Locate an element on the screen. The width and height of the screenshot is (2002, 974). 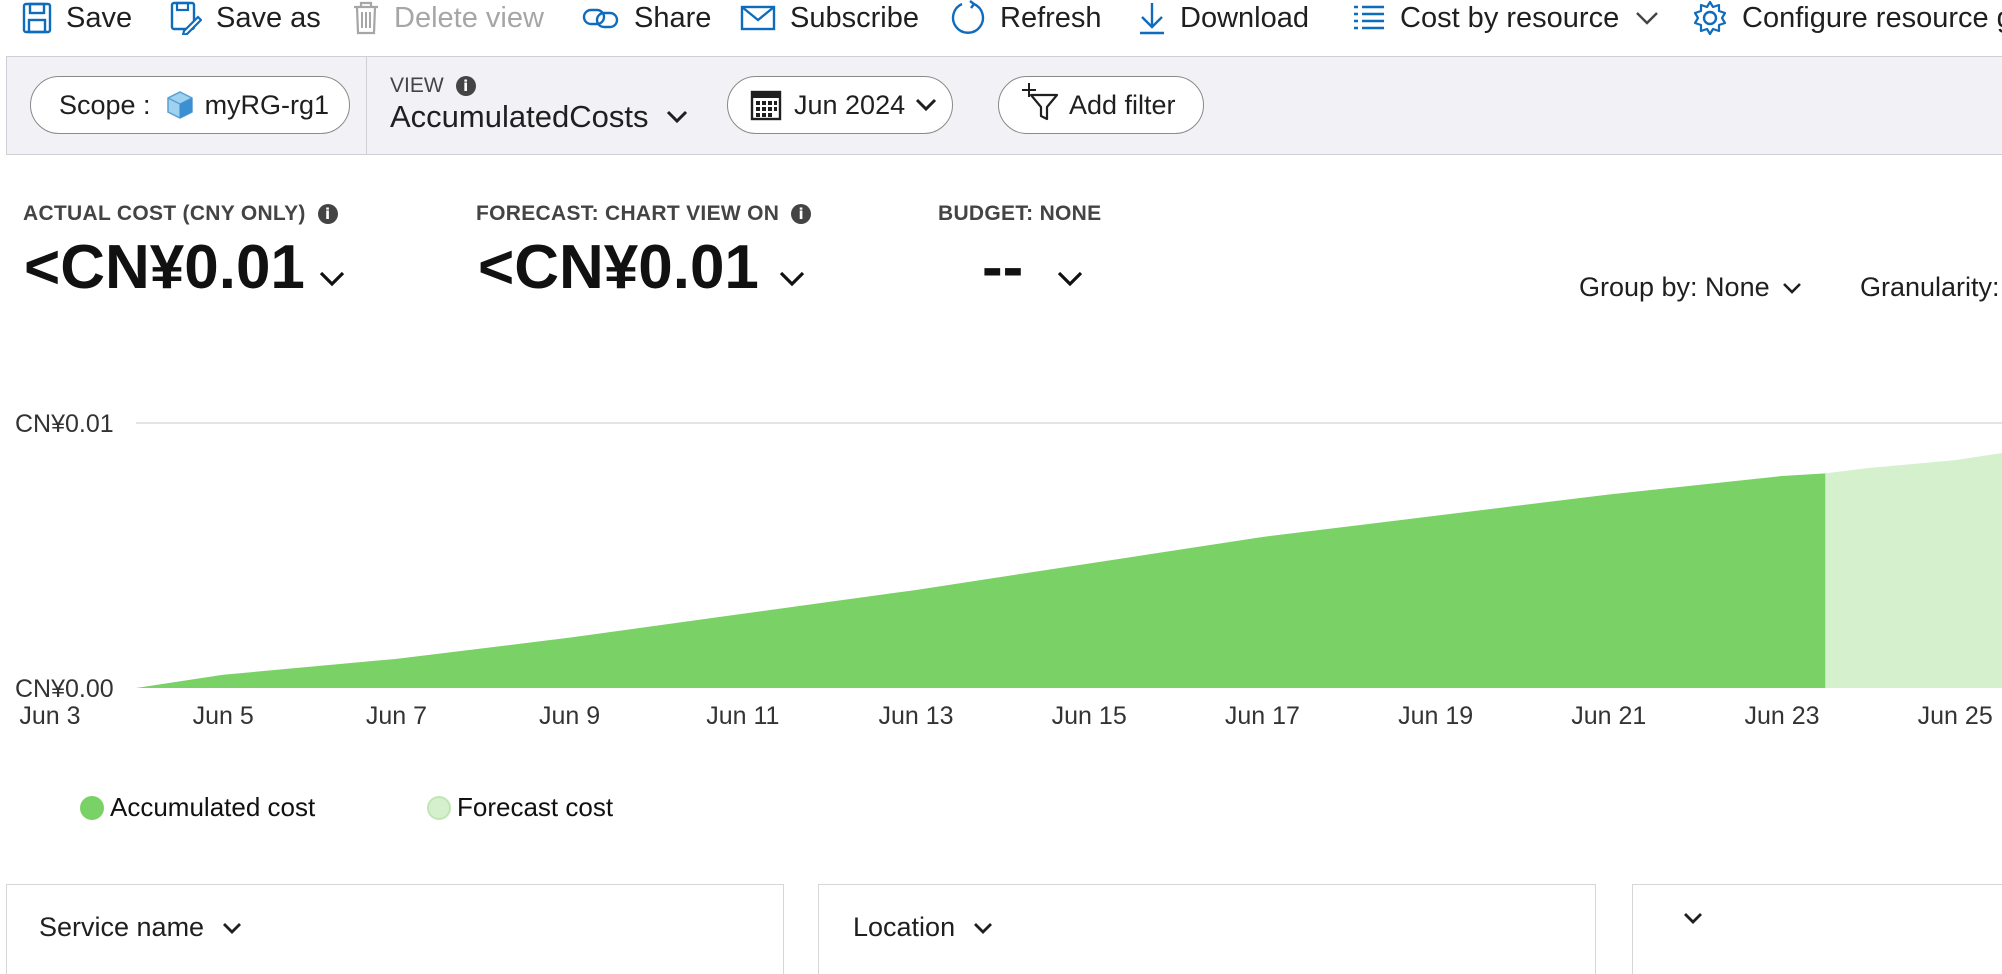
list-icon is located at coordinates (1369, 17).